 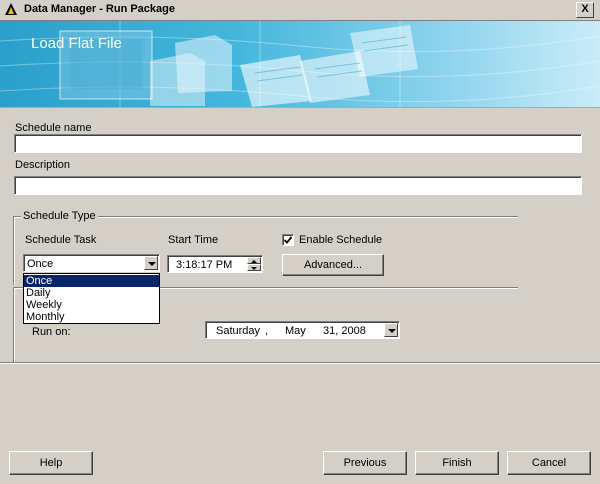 I want to click on schedule-name-label: Schedule name, so click(x=53, y=128).